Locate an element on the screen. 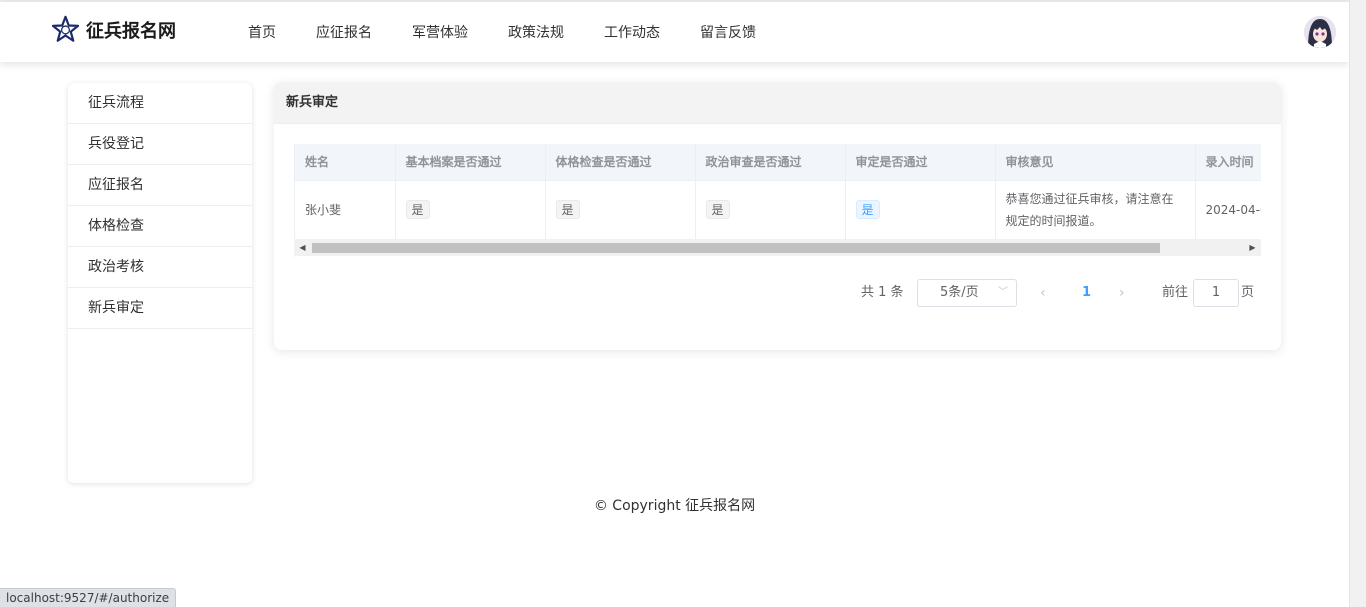  nav-policies: 政策法规 is located at coordinates (536, 32).